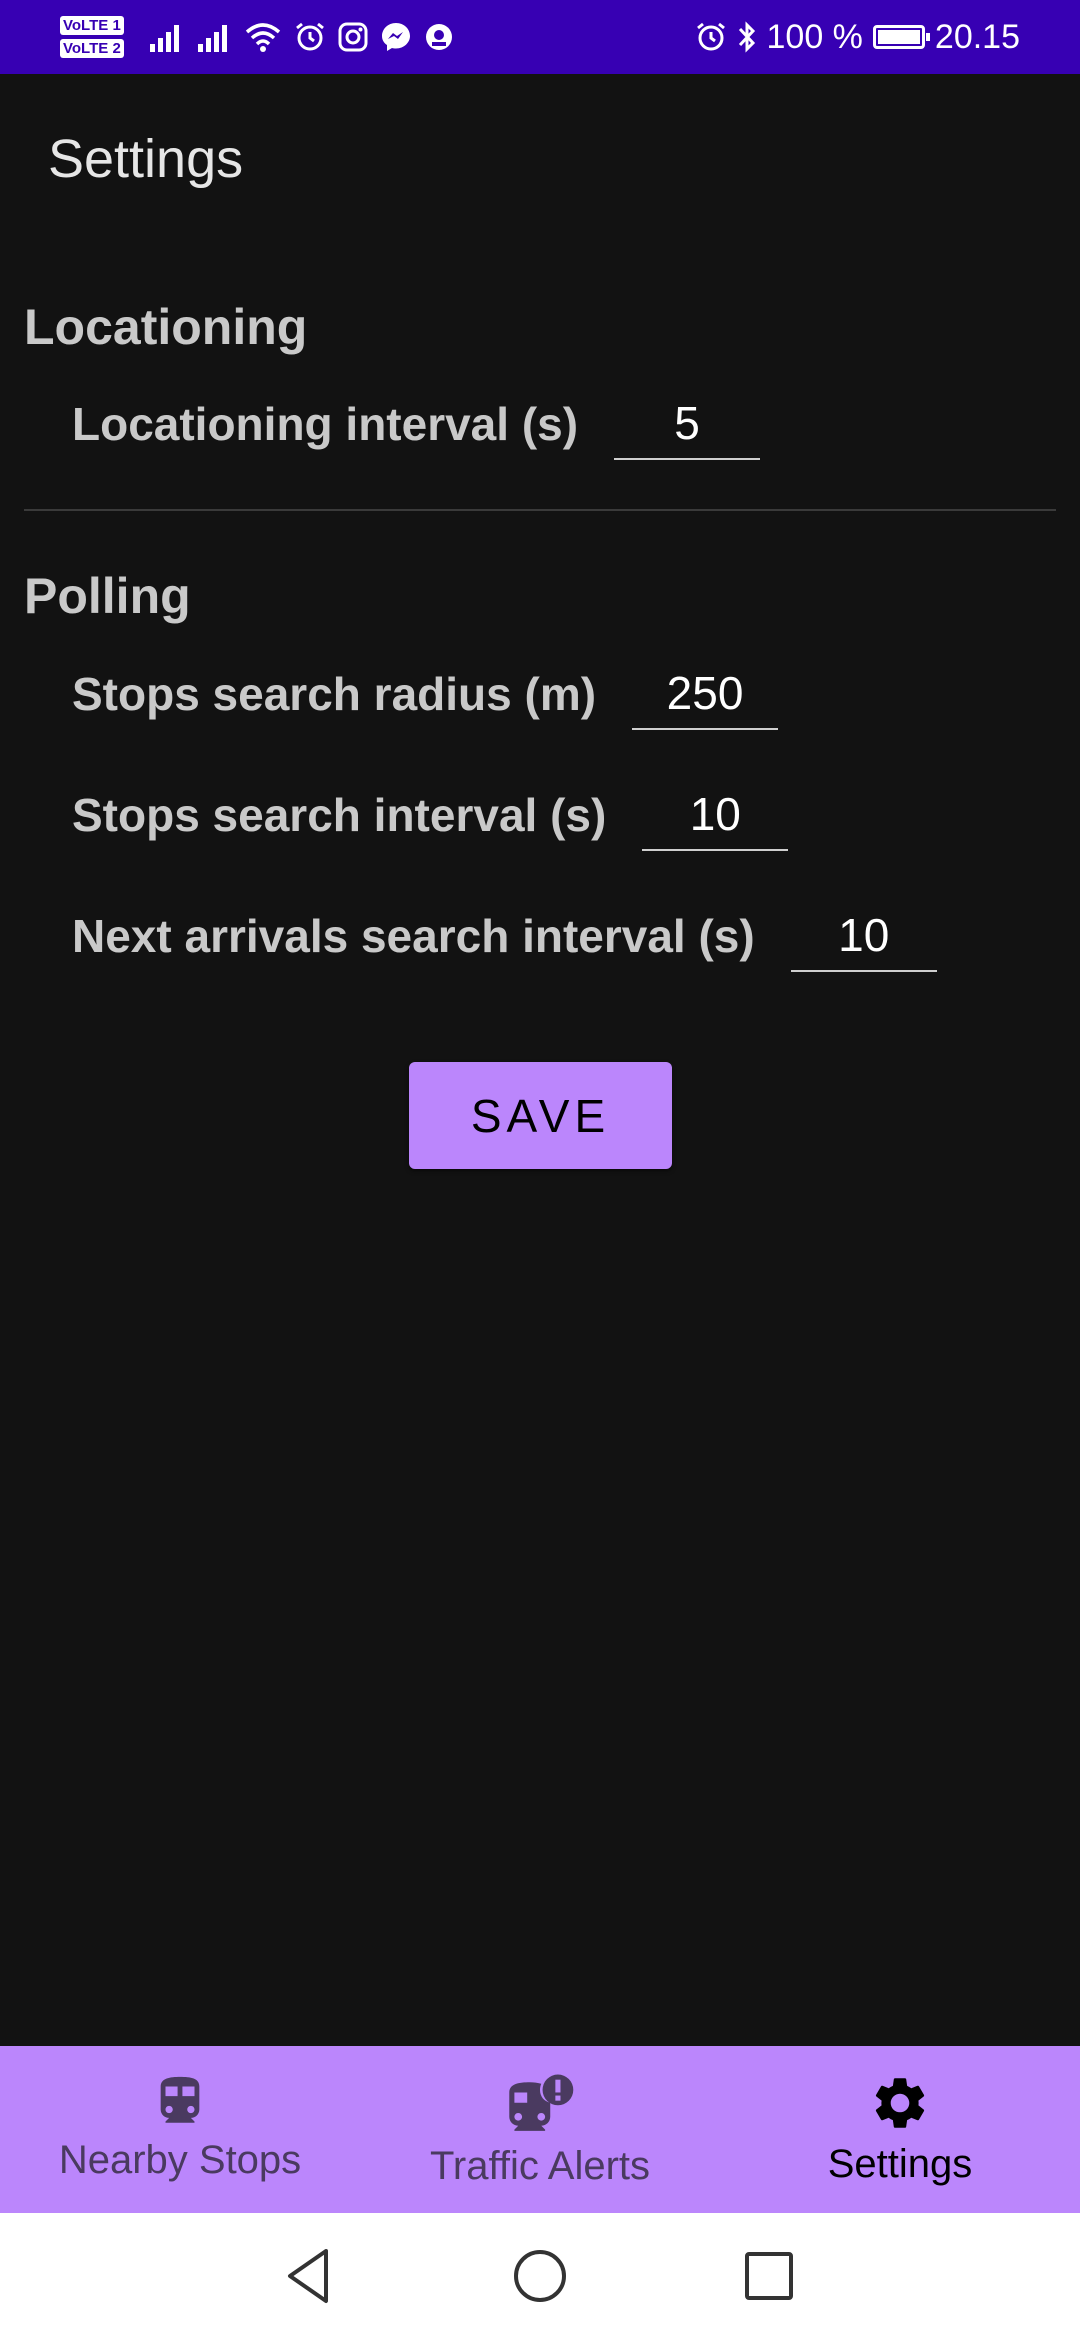 Image resolution: width=1080 pixels, height=2340 pixels. Describe the element at coordinates (540, 37) in the screenshot. I see `status-bar: VoLTE 1 VoLTE 2 100 % 20.15` at that location.